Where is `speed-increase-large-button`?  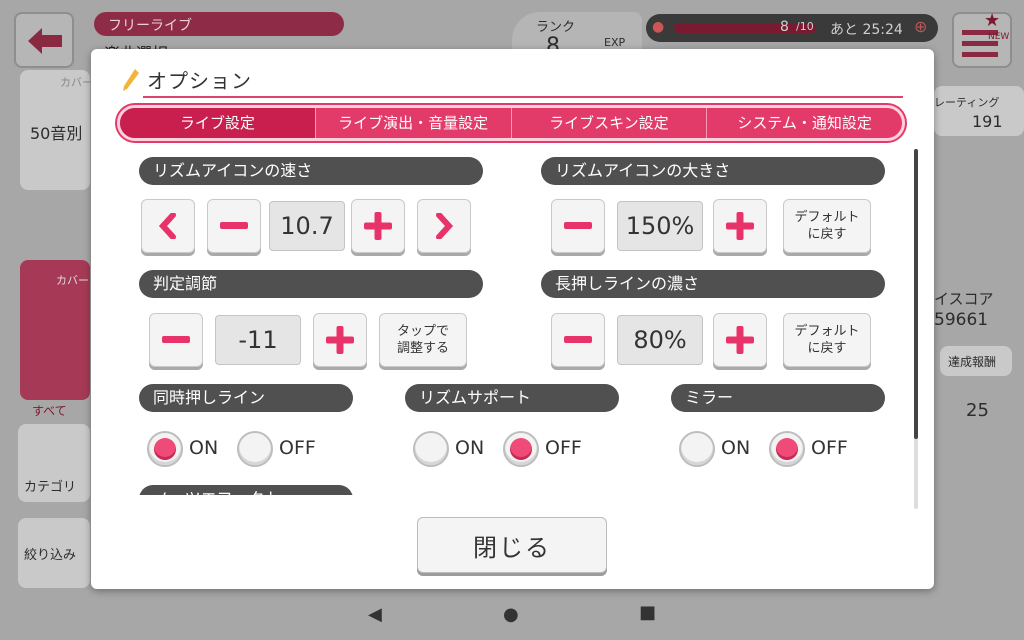 speed-increase-large-button is located at coordinates (444, 226).